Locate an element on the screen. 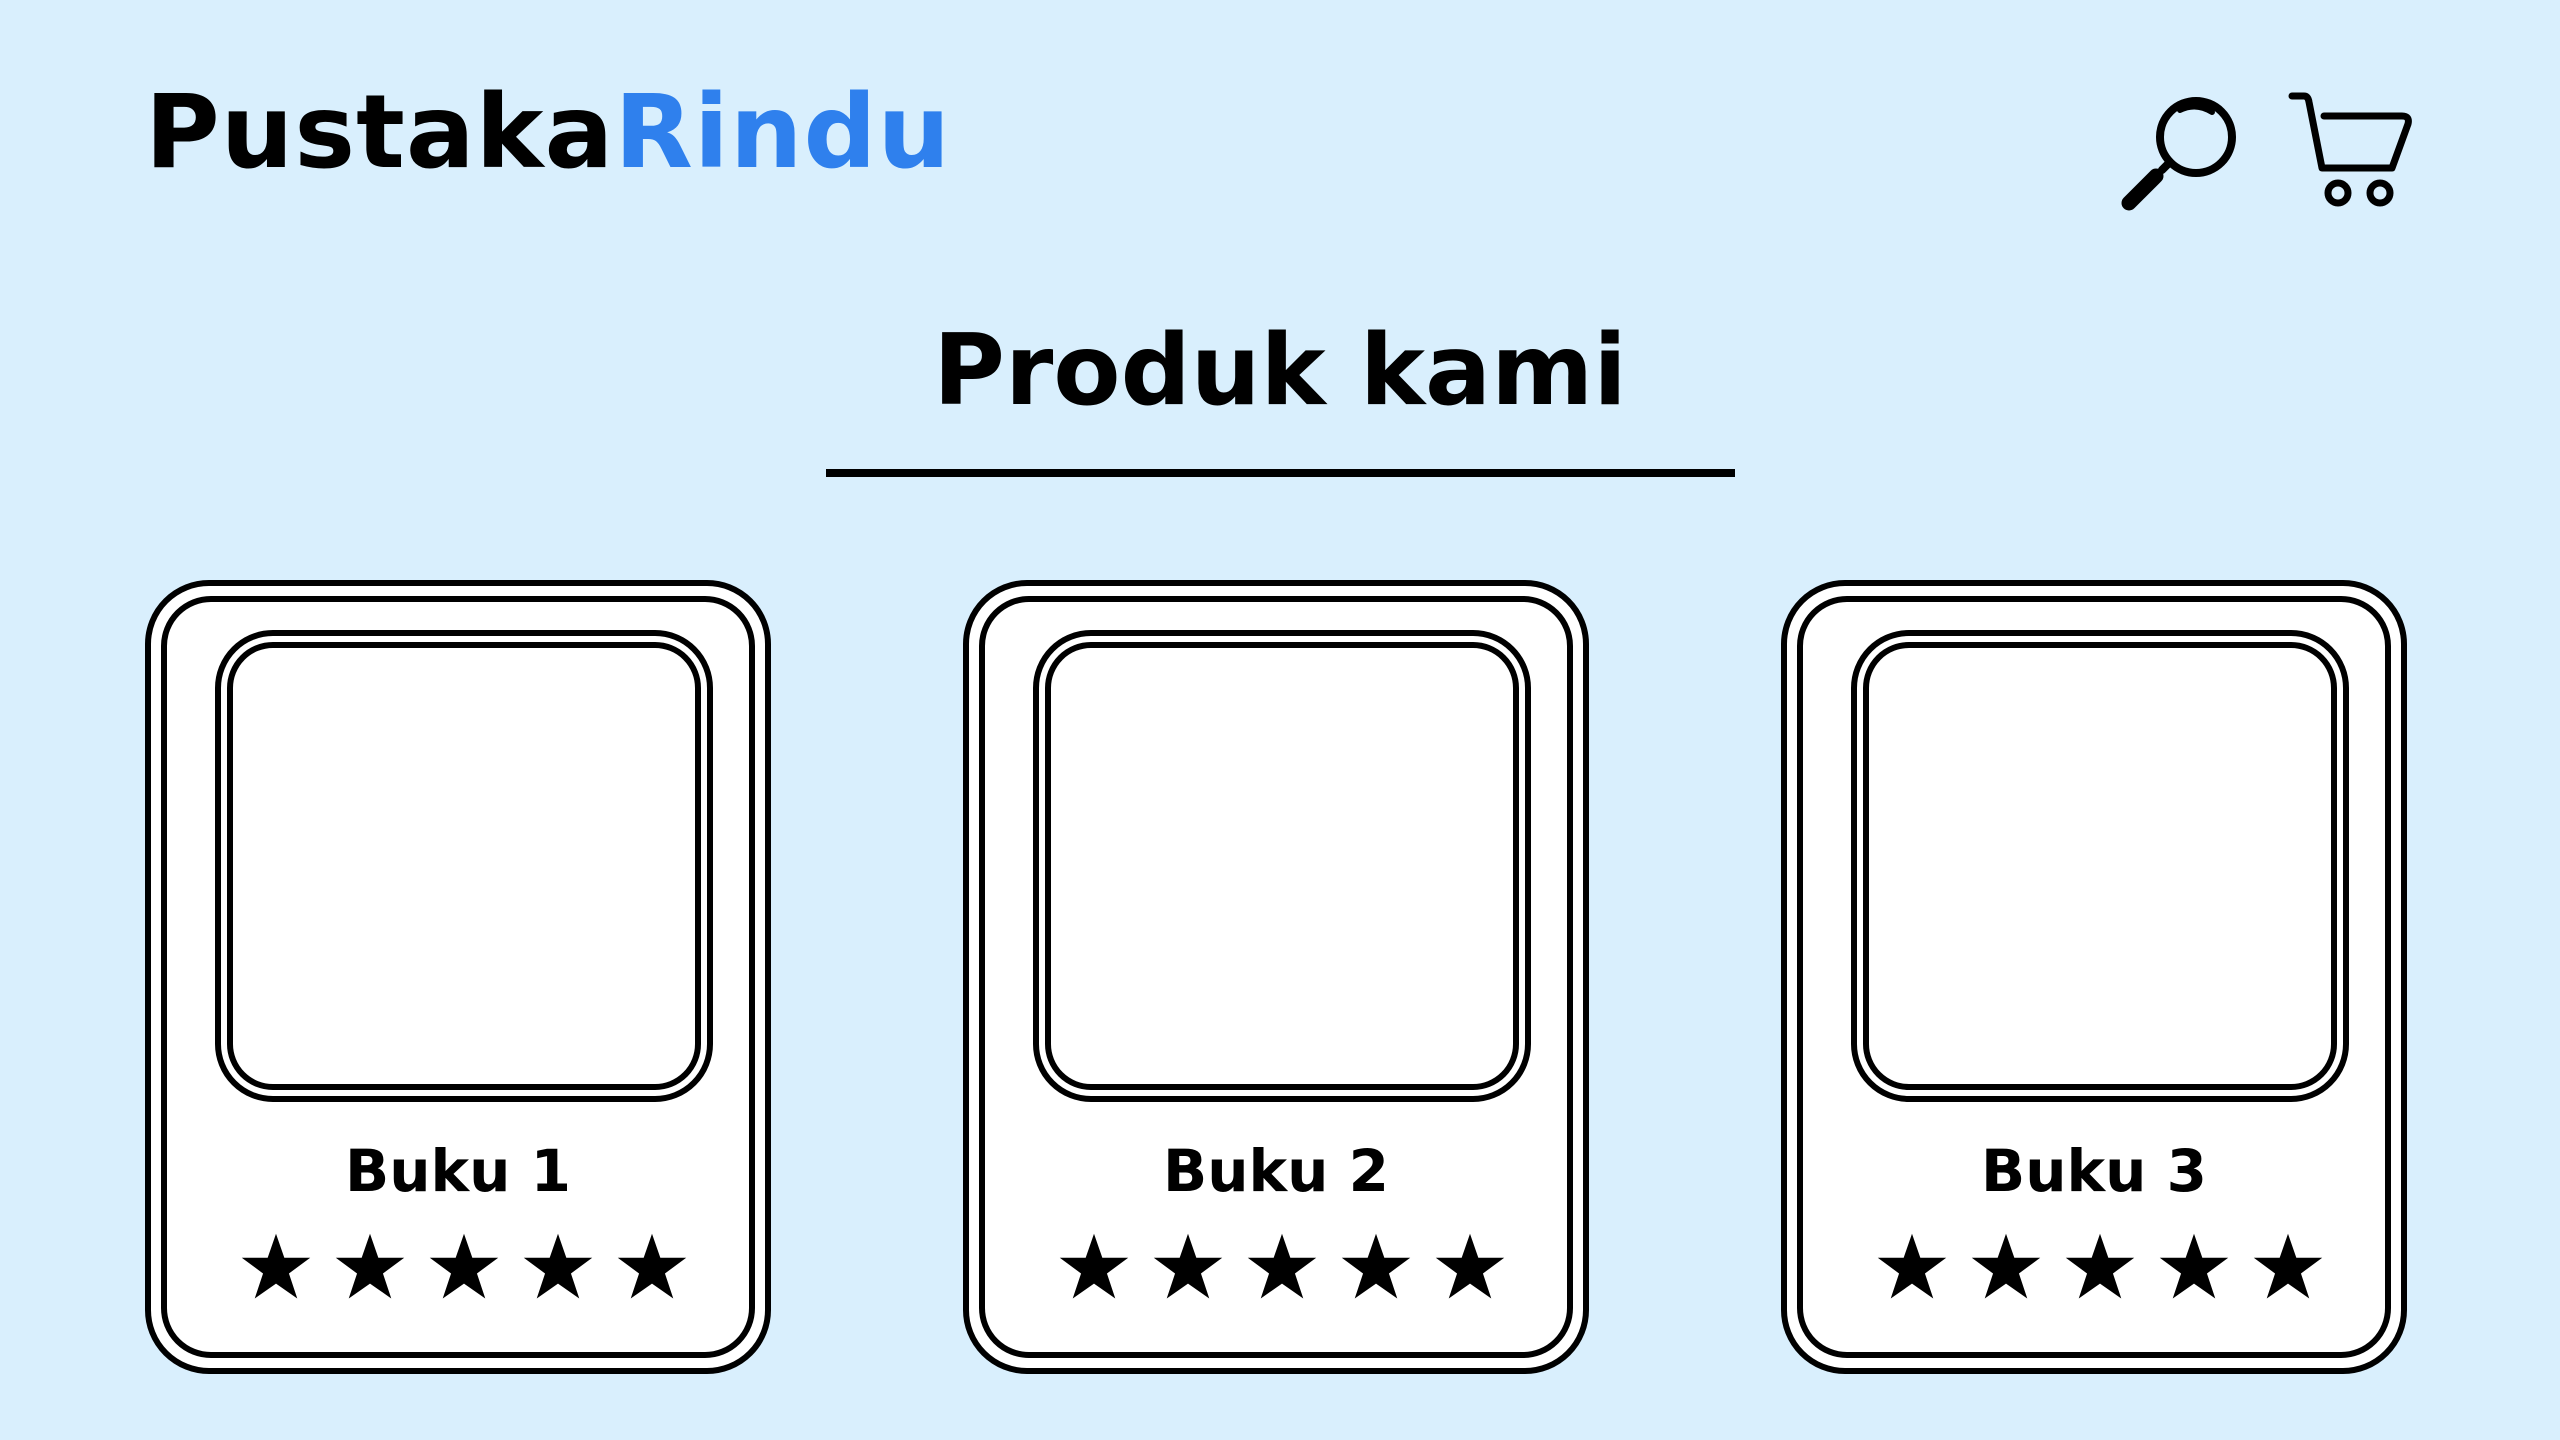  product-card-3: Buku 3 is located at coordinates (2094, 977).